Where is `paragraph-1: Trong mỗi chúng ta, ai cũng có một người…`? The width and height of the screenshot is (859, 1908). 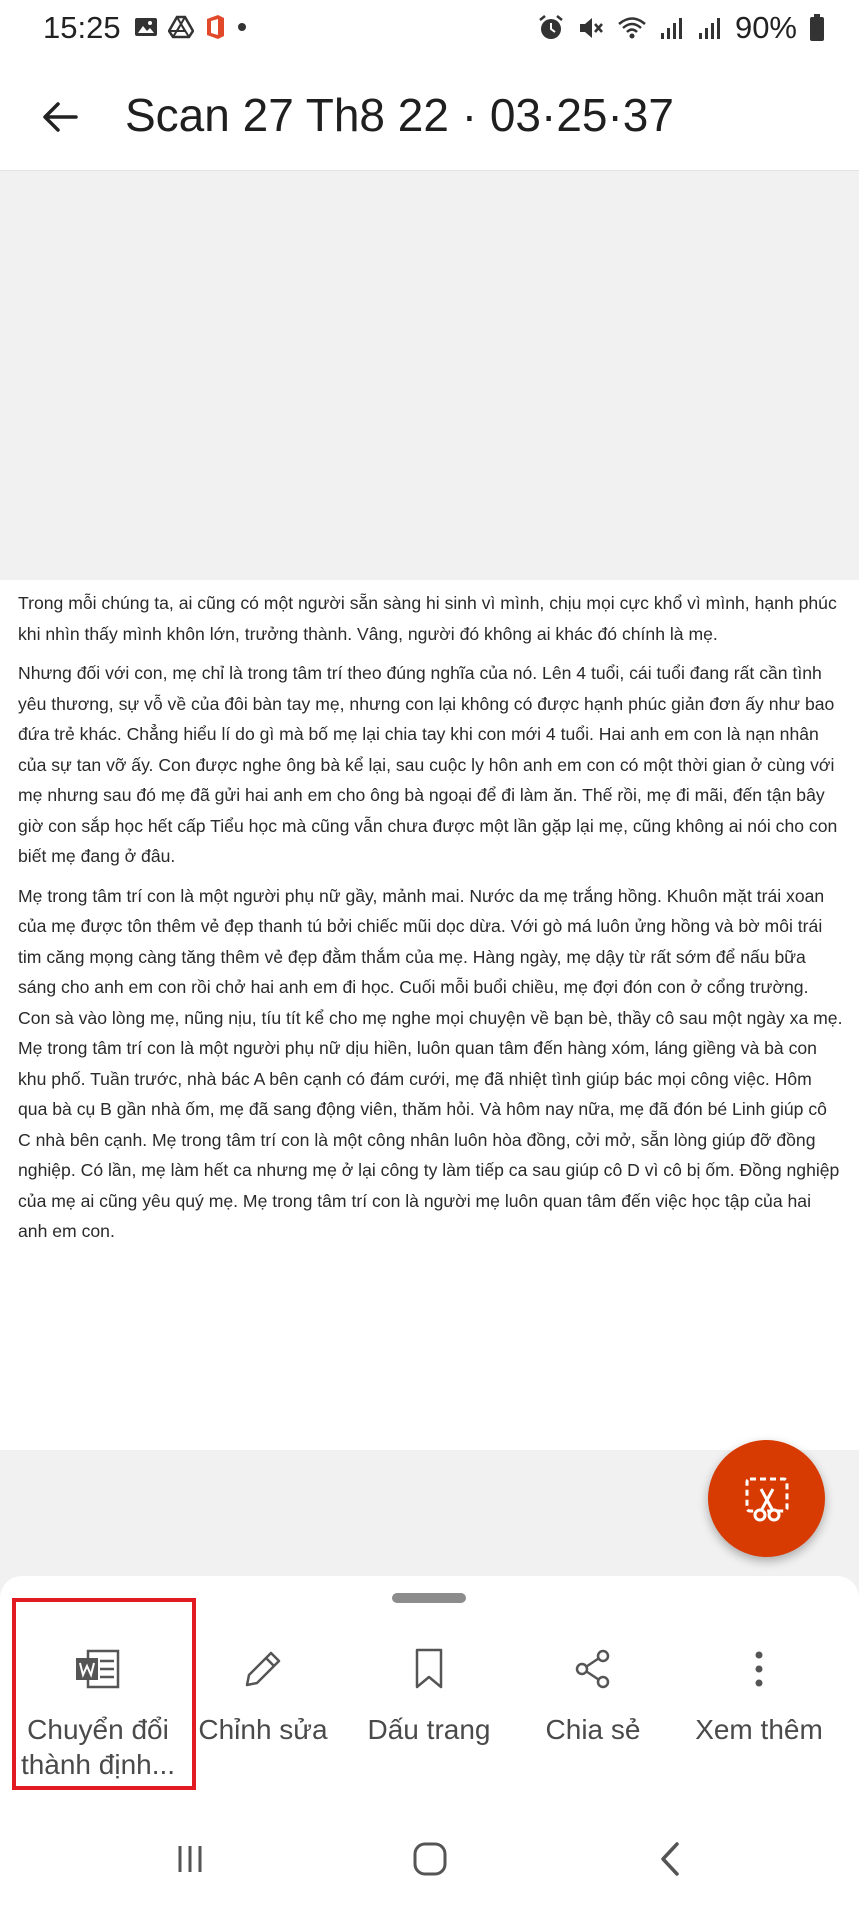 paragraph-1: Trong mỗi chúng ta, ai cũng có một người… is located at coordinates (427, 618).